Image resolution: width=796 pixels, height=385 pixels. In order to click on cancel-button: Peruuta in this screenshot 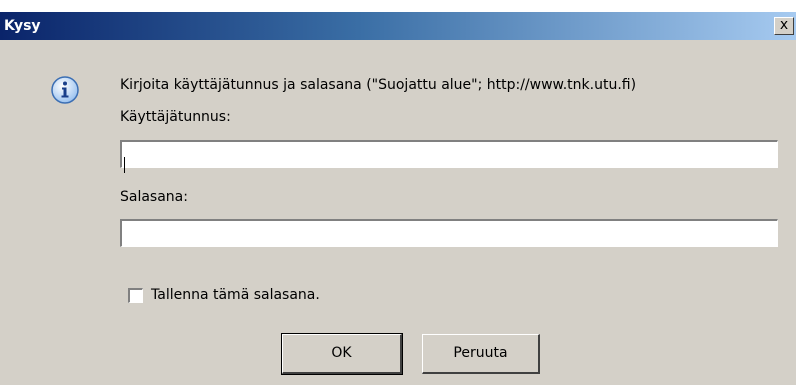, I will do `click(481, 354)`.